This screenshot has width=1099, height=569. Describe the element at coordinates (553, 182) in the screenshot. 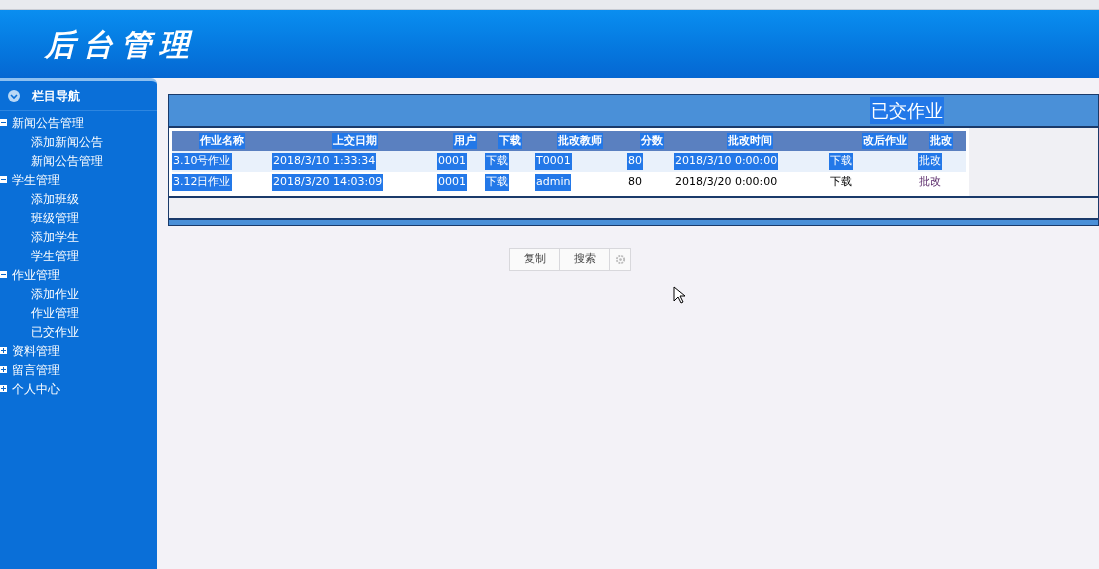

I see `table-cell: admin` at that location.